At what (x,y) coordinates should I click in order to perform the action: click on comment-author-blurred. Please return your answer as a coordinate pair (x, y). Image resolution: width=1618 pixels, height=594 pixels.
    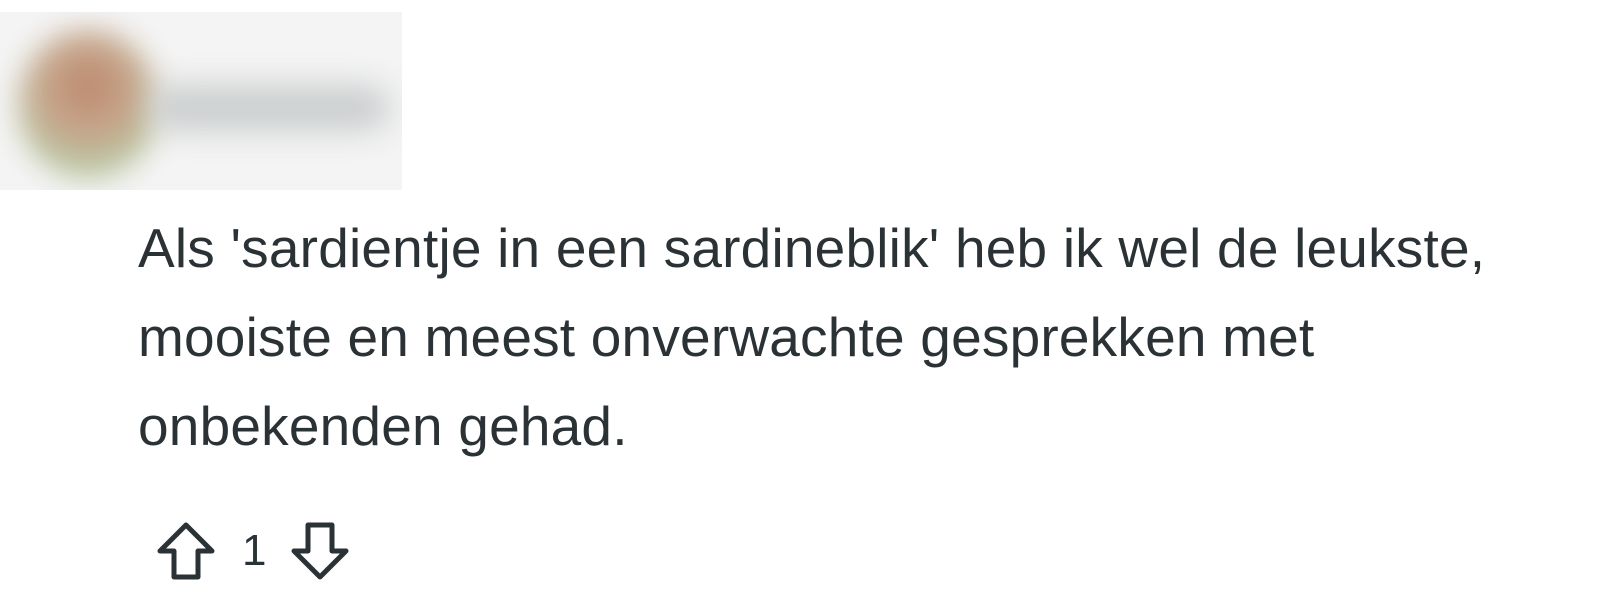
    Looking at the image, I should click on (201, 101).